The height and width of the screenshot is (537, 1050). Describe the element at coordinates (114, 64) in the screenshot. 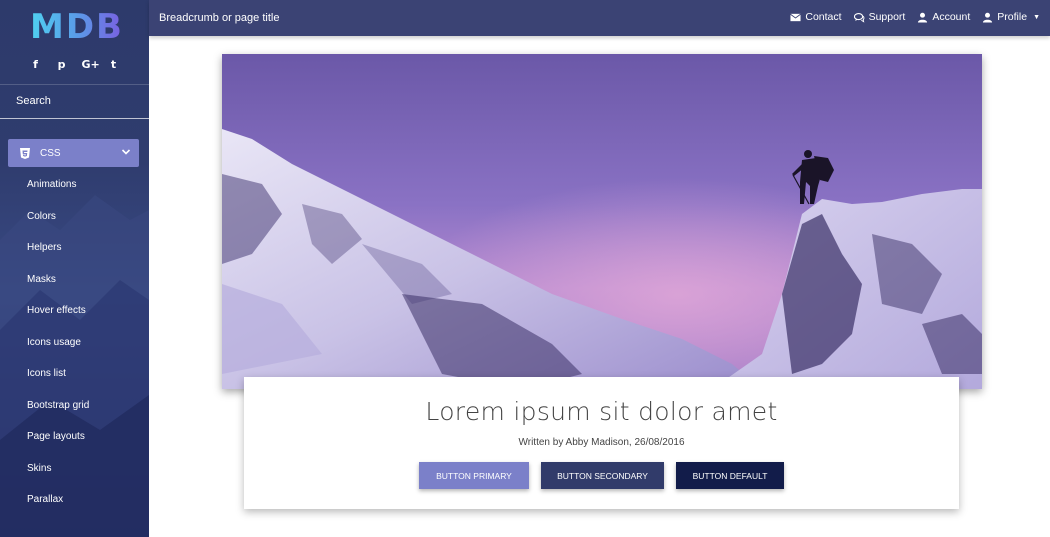

I see `twitter-icon: t` at that location.